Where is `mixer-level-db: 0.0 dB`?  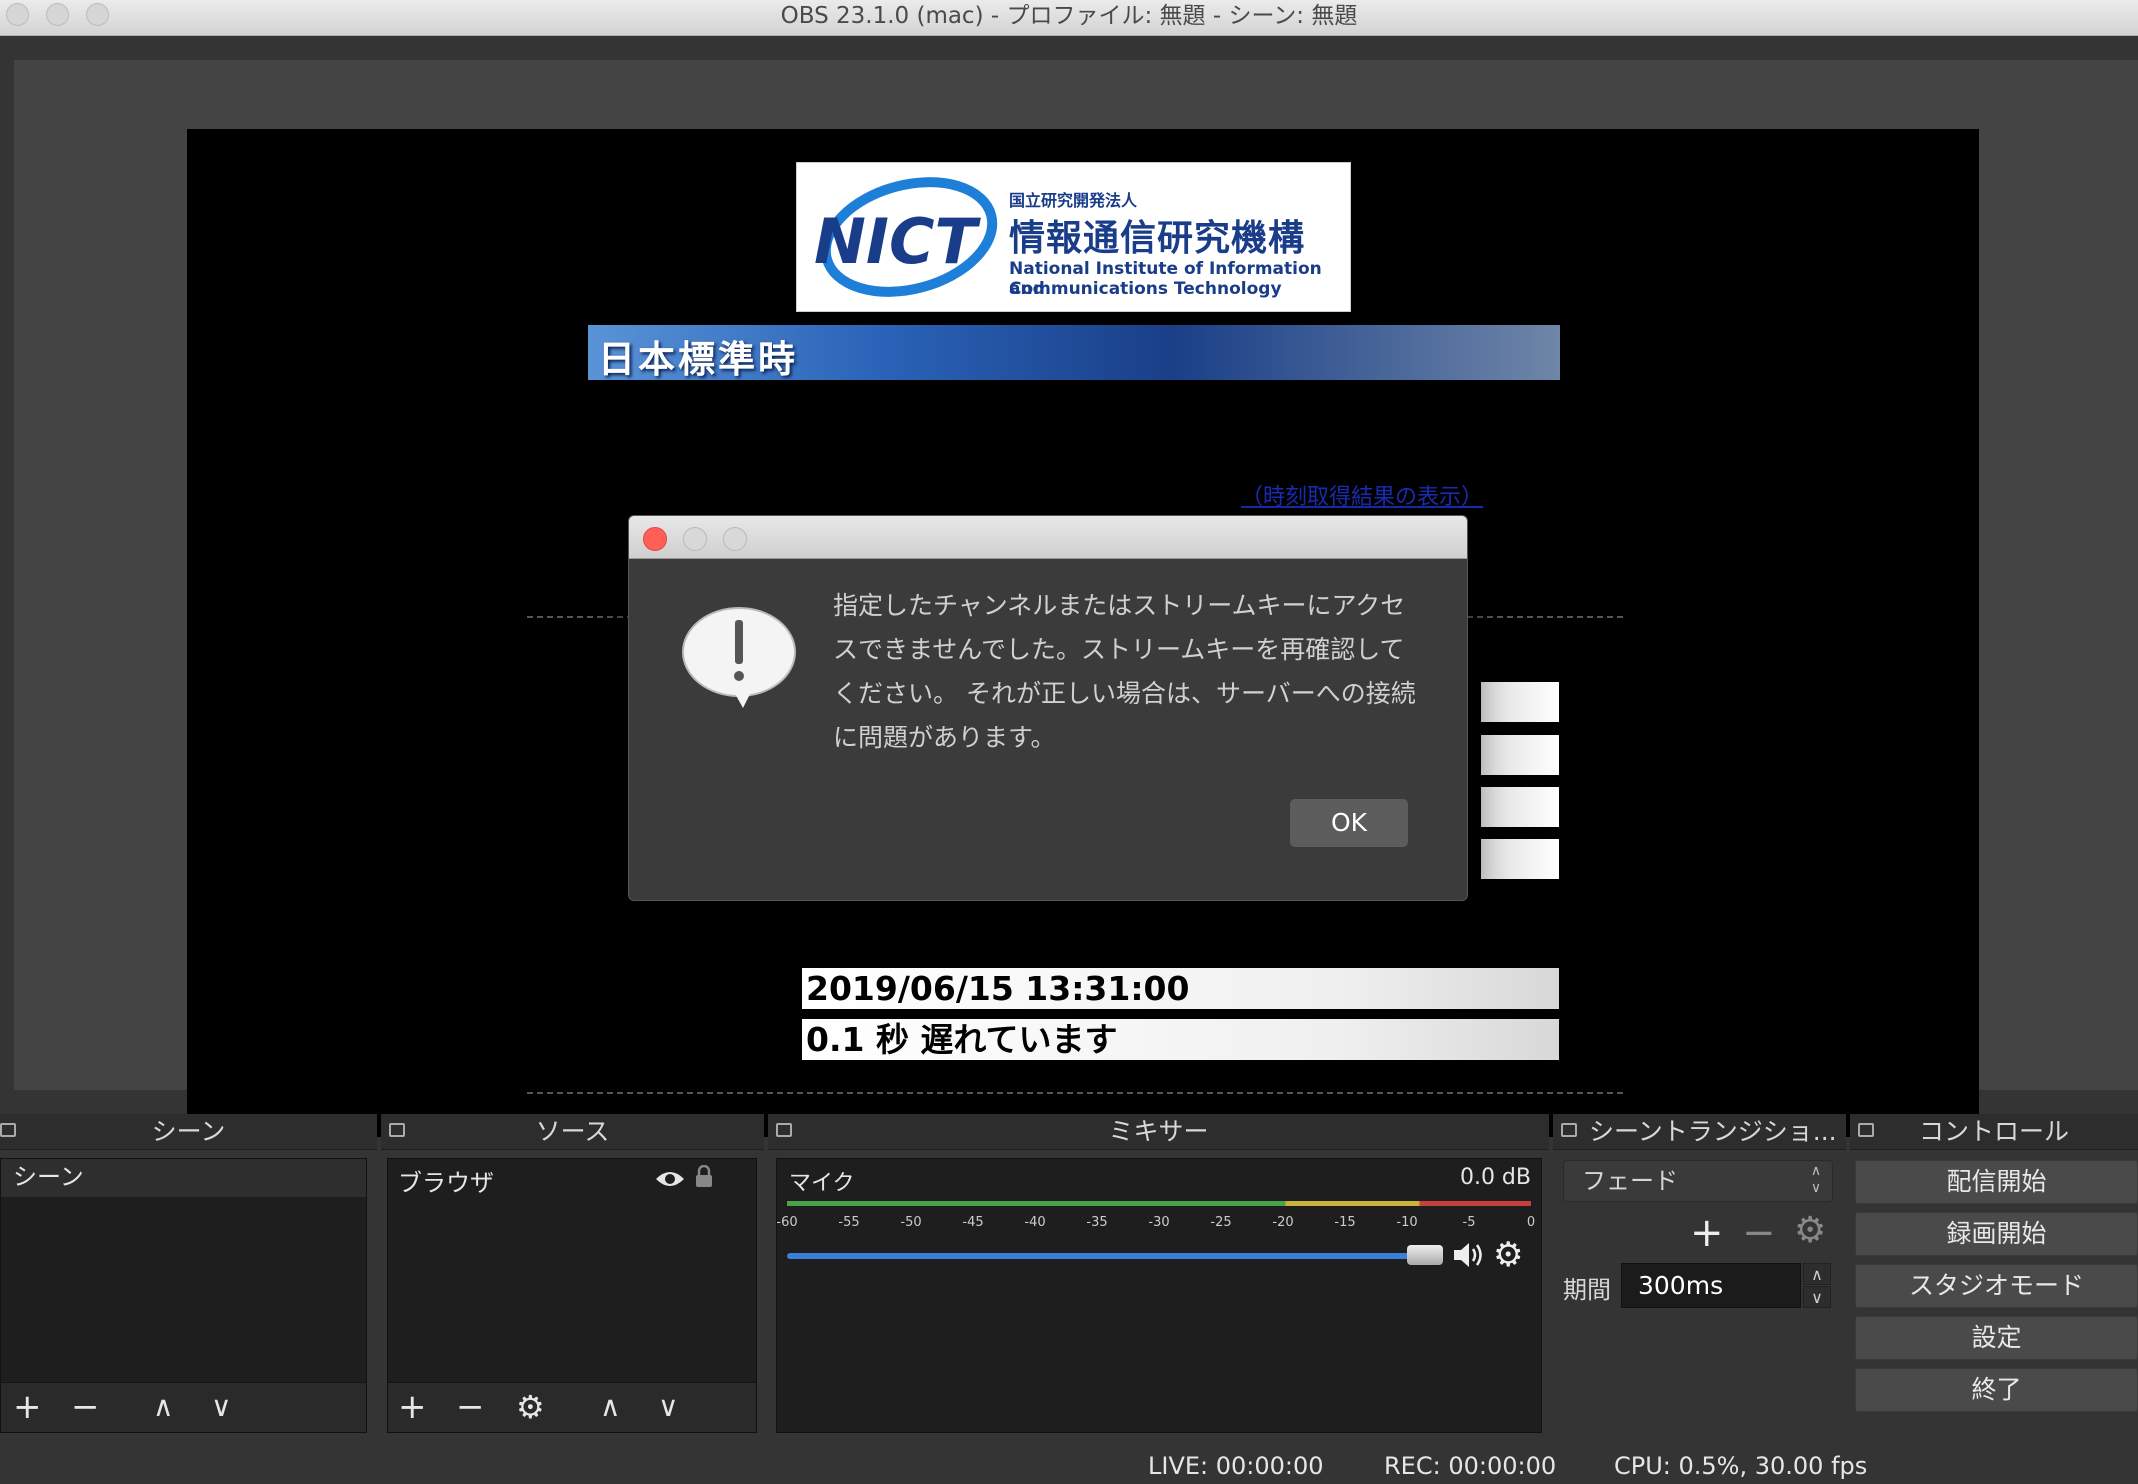
mixer-level-db: 0.0 dB is located at coordinates (1495, 1177).